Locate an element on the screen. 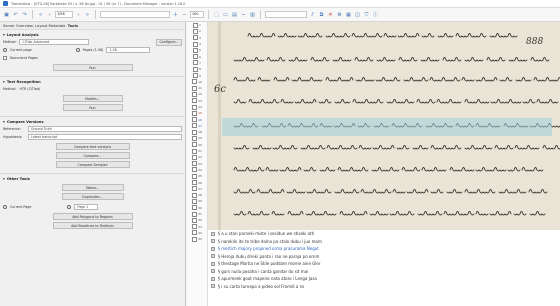 The height and width of the screenshot is (306, 560). panel-tabs-label: Server Overview, Layout Metadata is located at coordinates (34, 26).